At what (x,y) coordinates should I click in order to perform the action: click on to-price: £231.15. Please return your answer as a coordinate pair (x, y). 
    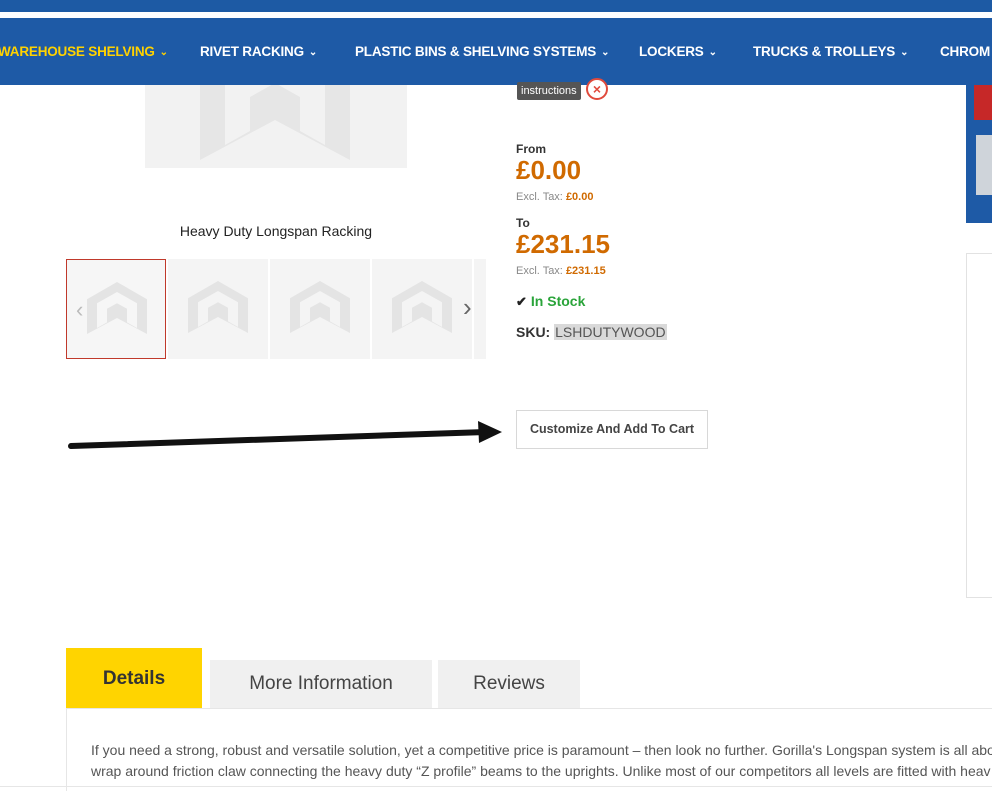
    Looking at the image, I should click on (563, 244).